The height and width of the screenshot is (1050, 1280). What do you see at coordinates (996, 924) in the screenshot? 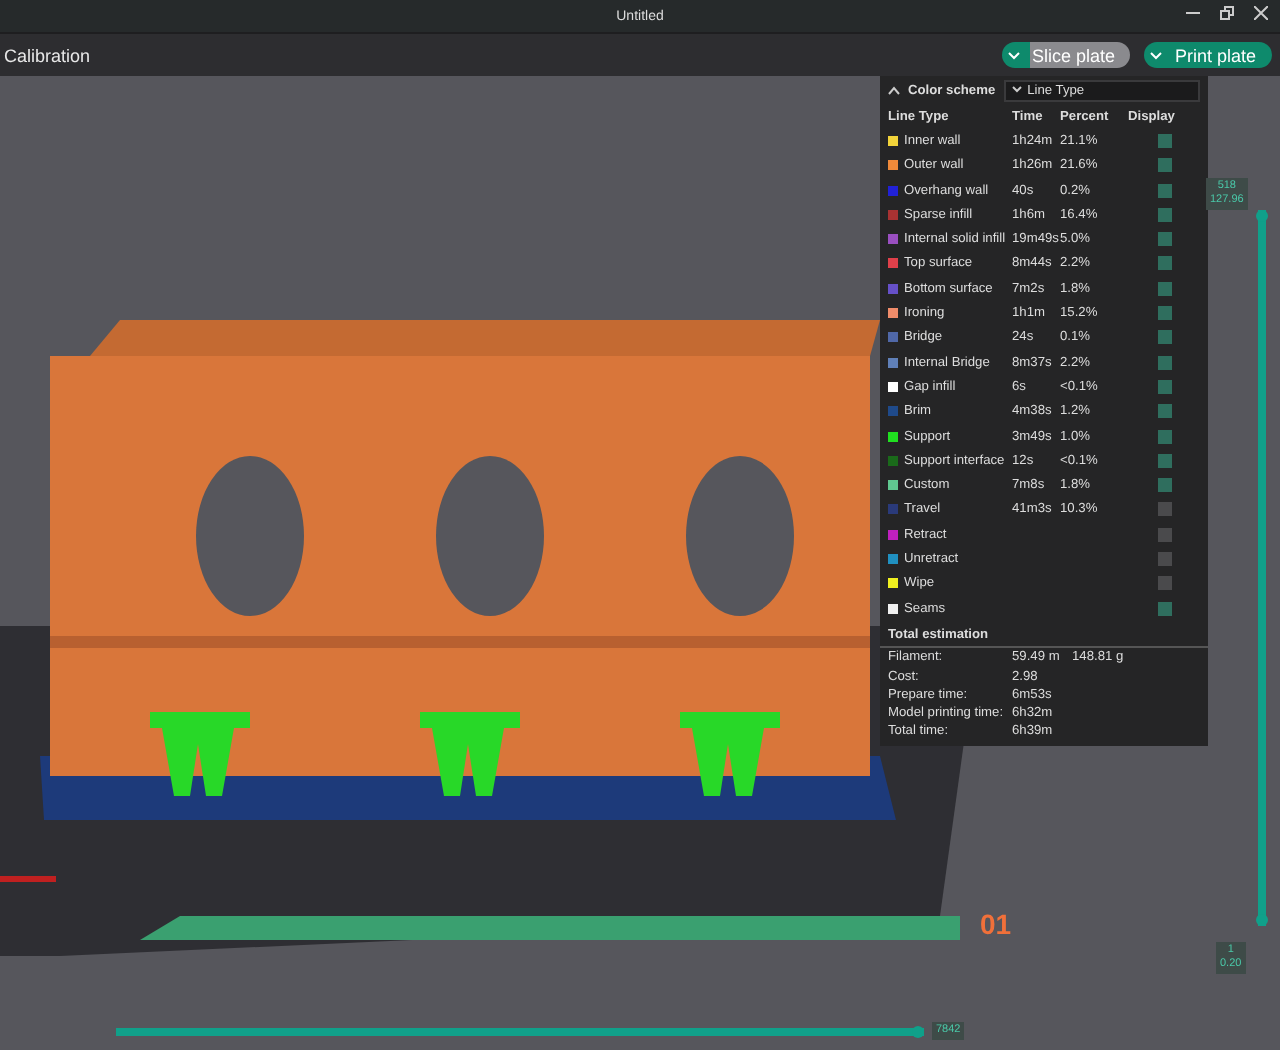
I see `plate-number: 01` at bounding box center [996, 924].